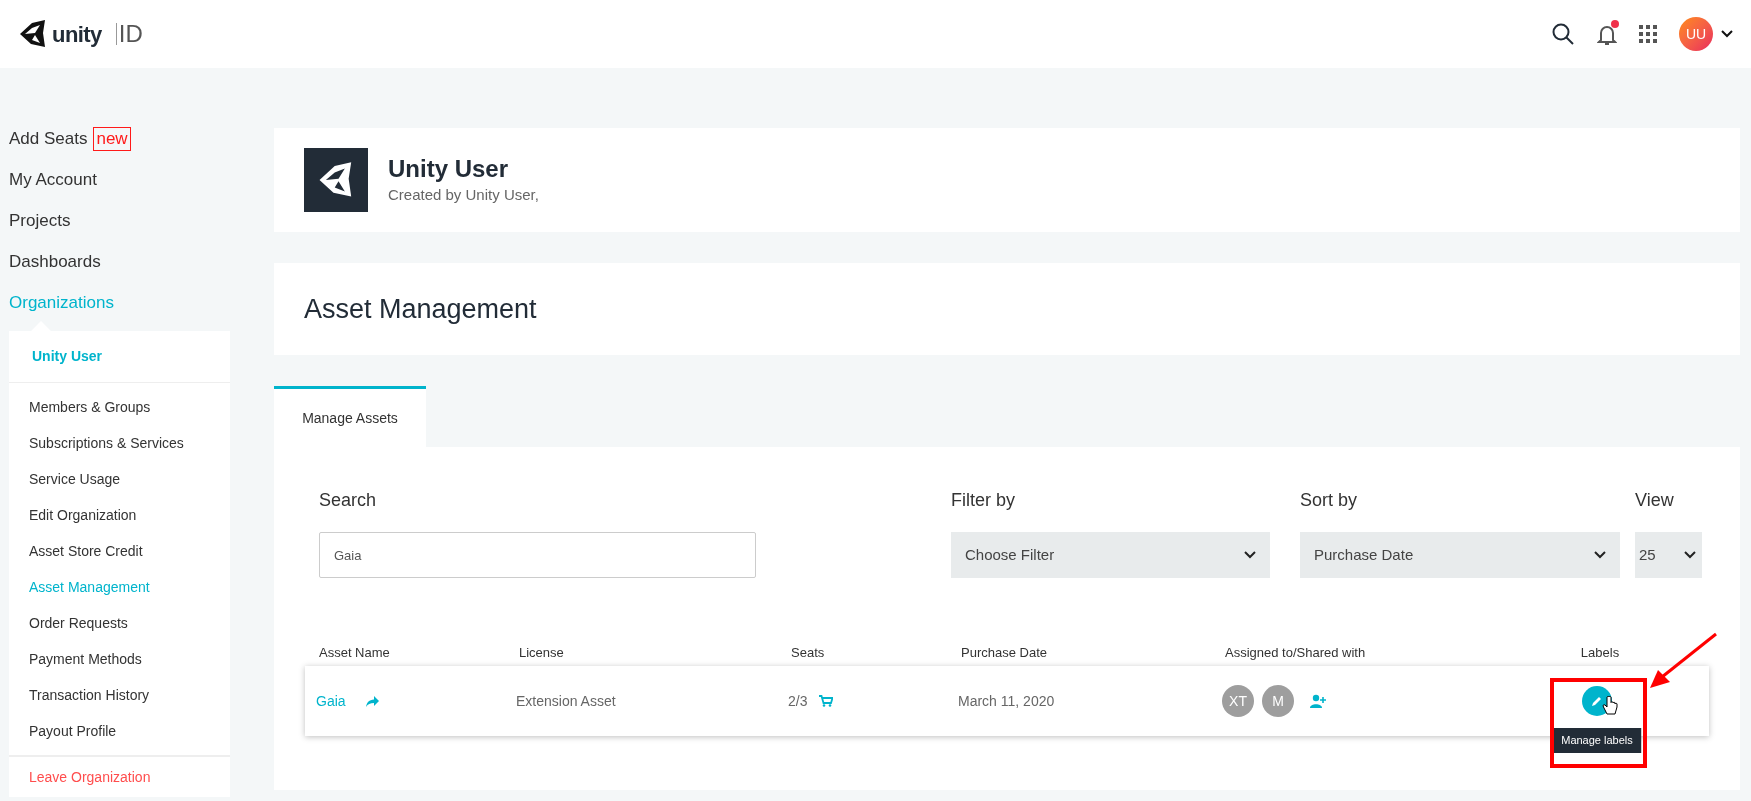 Image resolution: width=1751 pixels, height=801 pixels. Describe the element at coordinates (350, 416) in the screenshot. I see `tab: Manage Assets` at that location.